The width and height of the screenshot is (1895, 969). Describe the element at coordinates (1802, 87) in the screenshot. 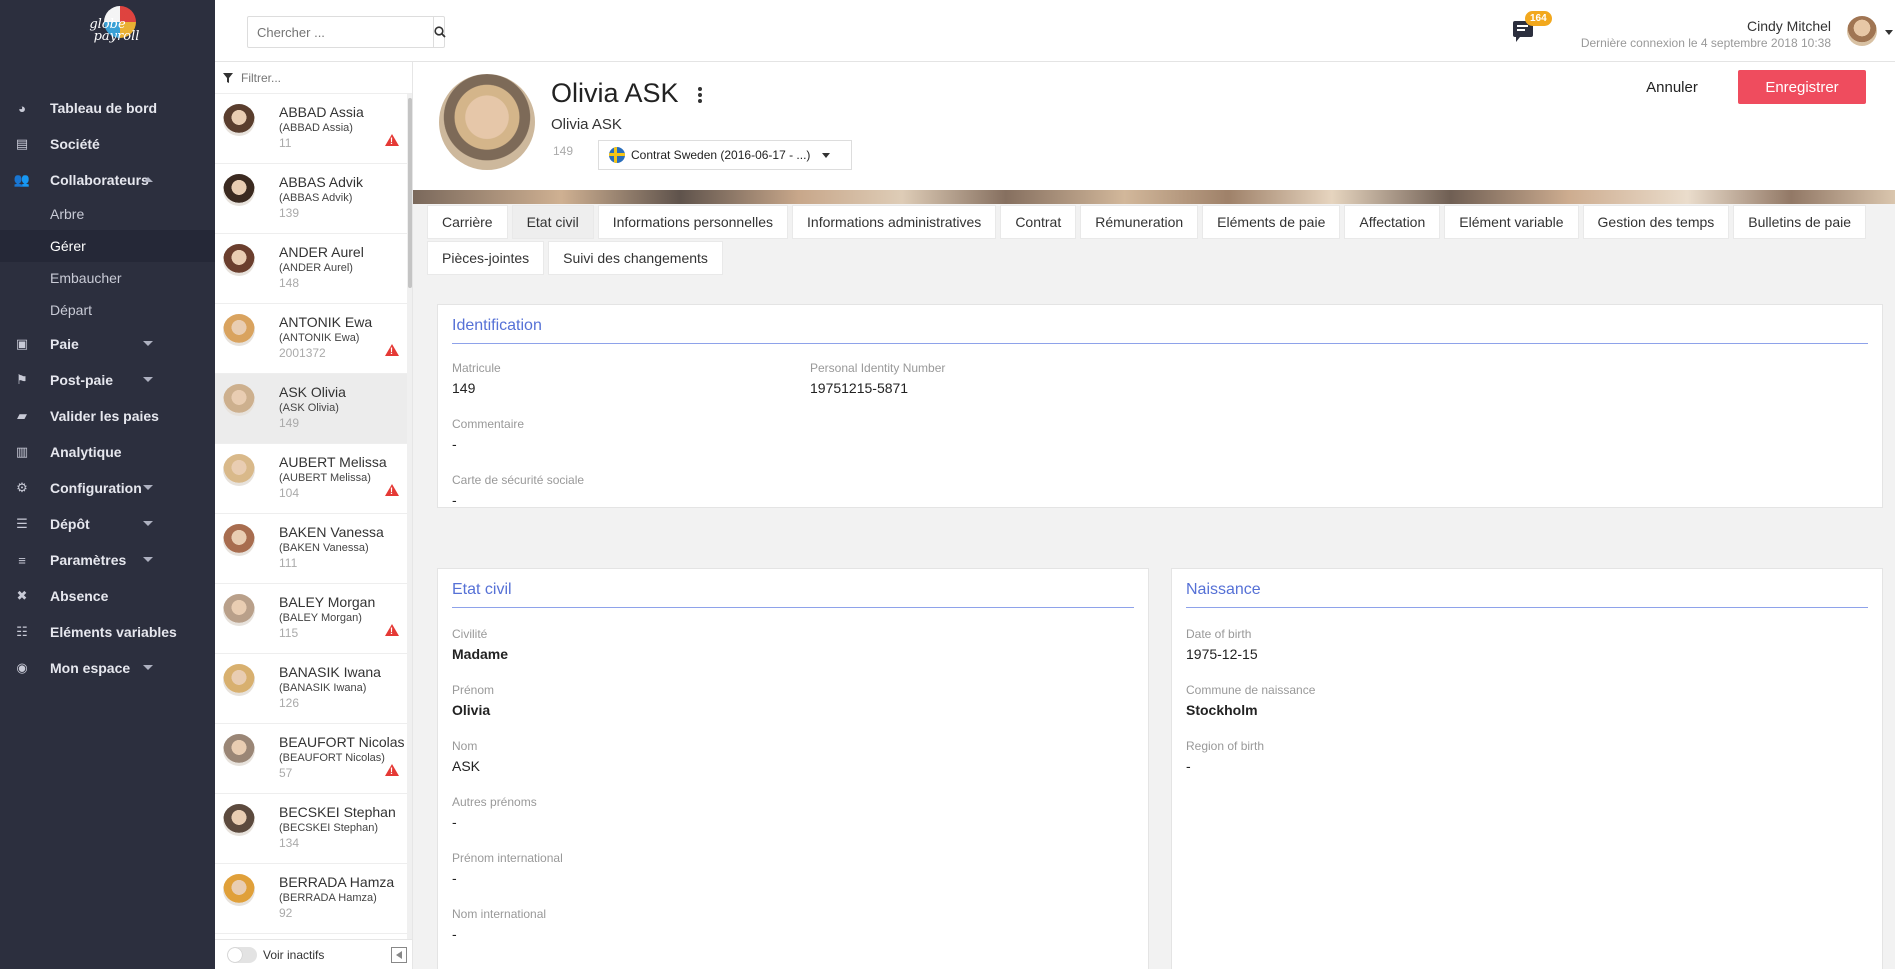

I see `save-button: Enregistrer` at that location.